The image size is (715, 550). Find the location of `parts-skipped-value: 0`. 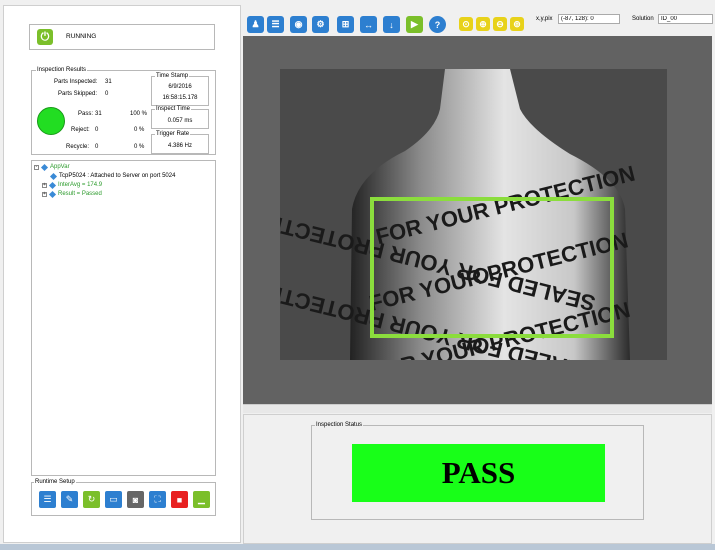

parts-skipped-value: 0 is located at coordinates (107, 94).